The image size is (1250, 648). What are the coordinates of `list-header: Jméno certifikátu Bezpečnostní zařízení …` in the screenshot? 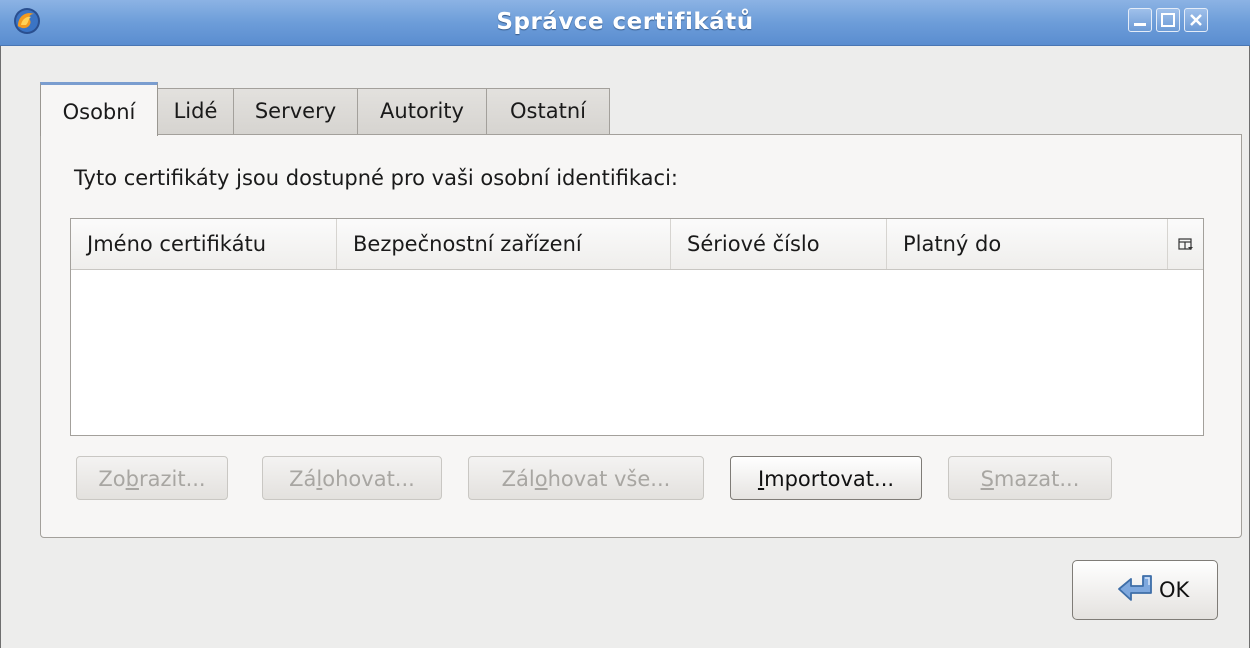 It's located at (637, 244).